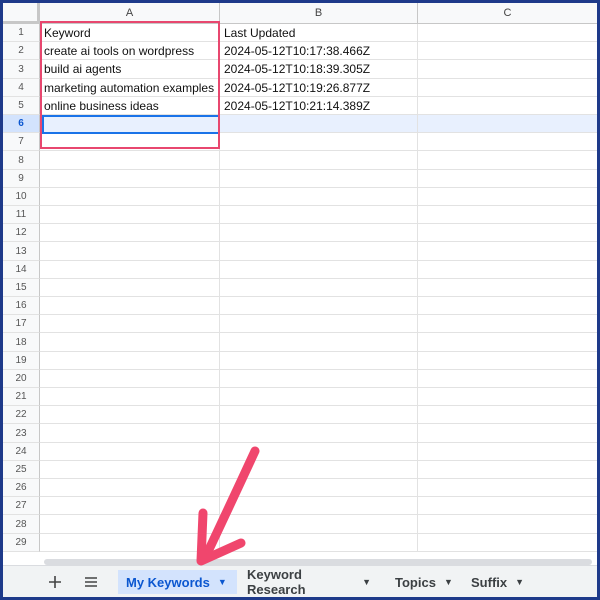  What do you see at coordinates (21, 88) in the screenshot?
I see `row-header: 4` at bounding box center [21, 88].